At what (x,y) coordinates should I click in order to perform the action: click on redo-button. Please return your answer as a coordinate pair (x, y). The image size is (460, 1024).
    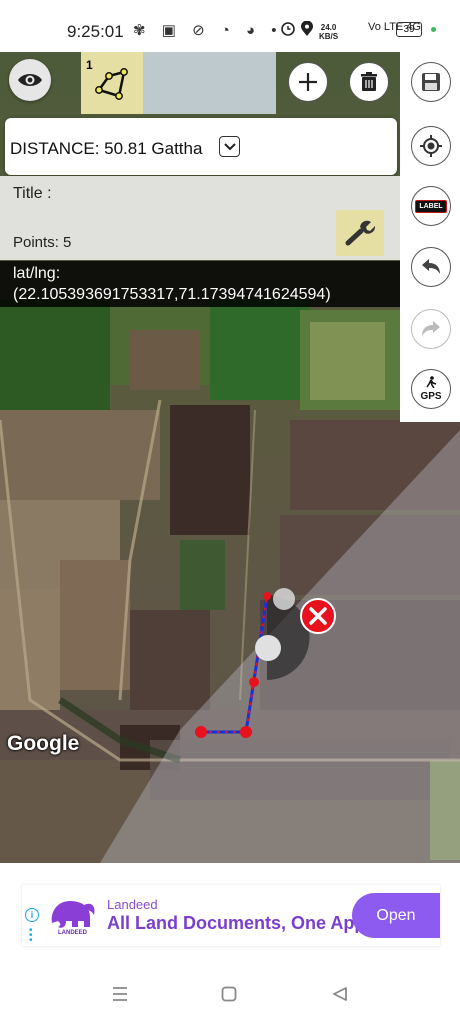
    Looking at the image, I should click on (431, 329).